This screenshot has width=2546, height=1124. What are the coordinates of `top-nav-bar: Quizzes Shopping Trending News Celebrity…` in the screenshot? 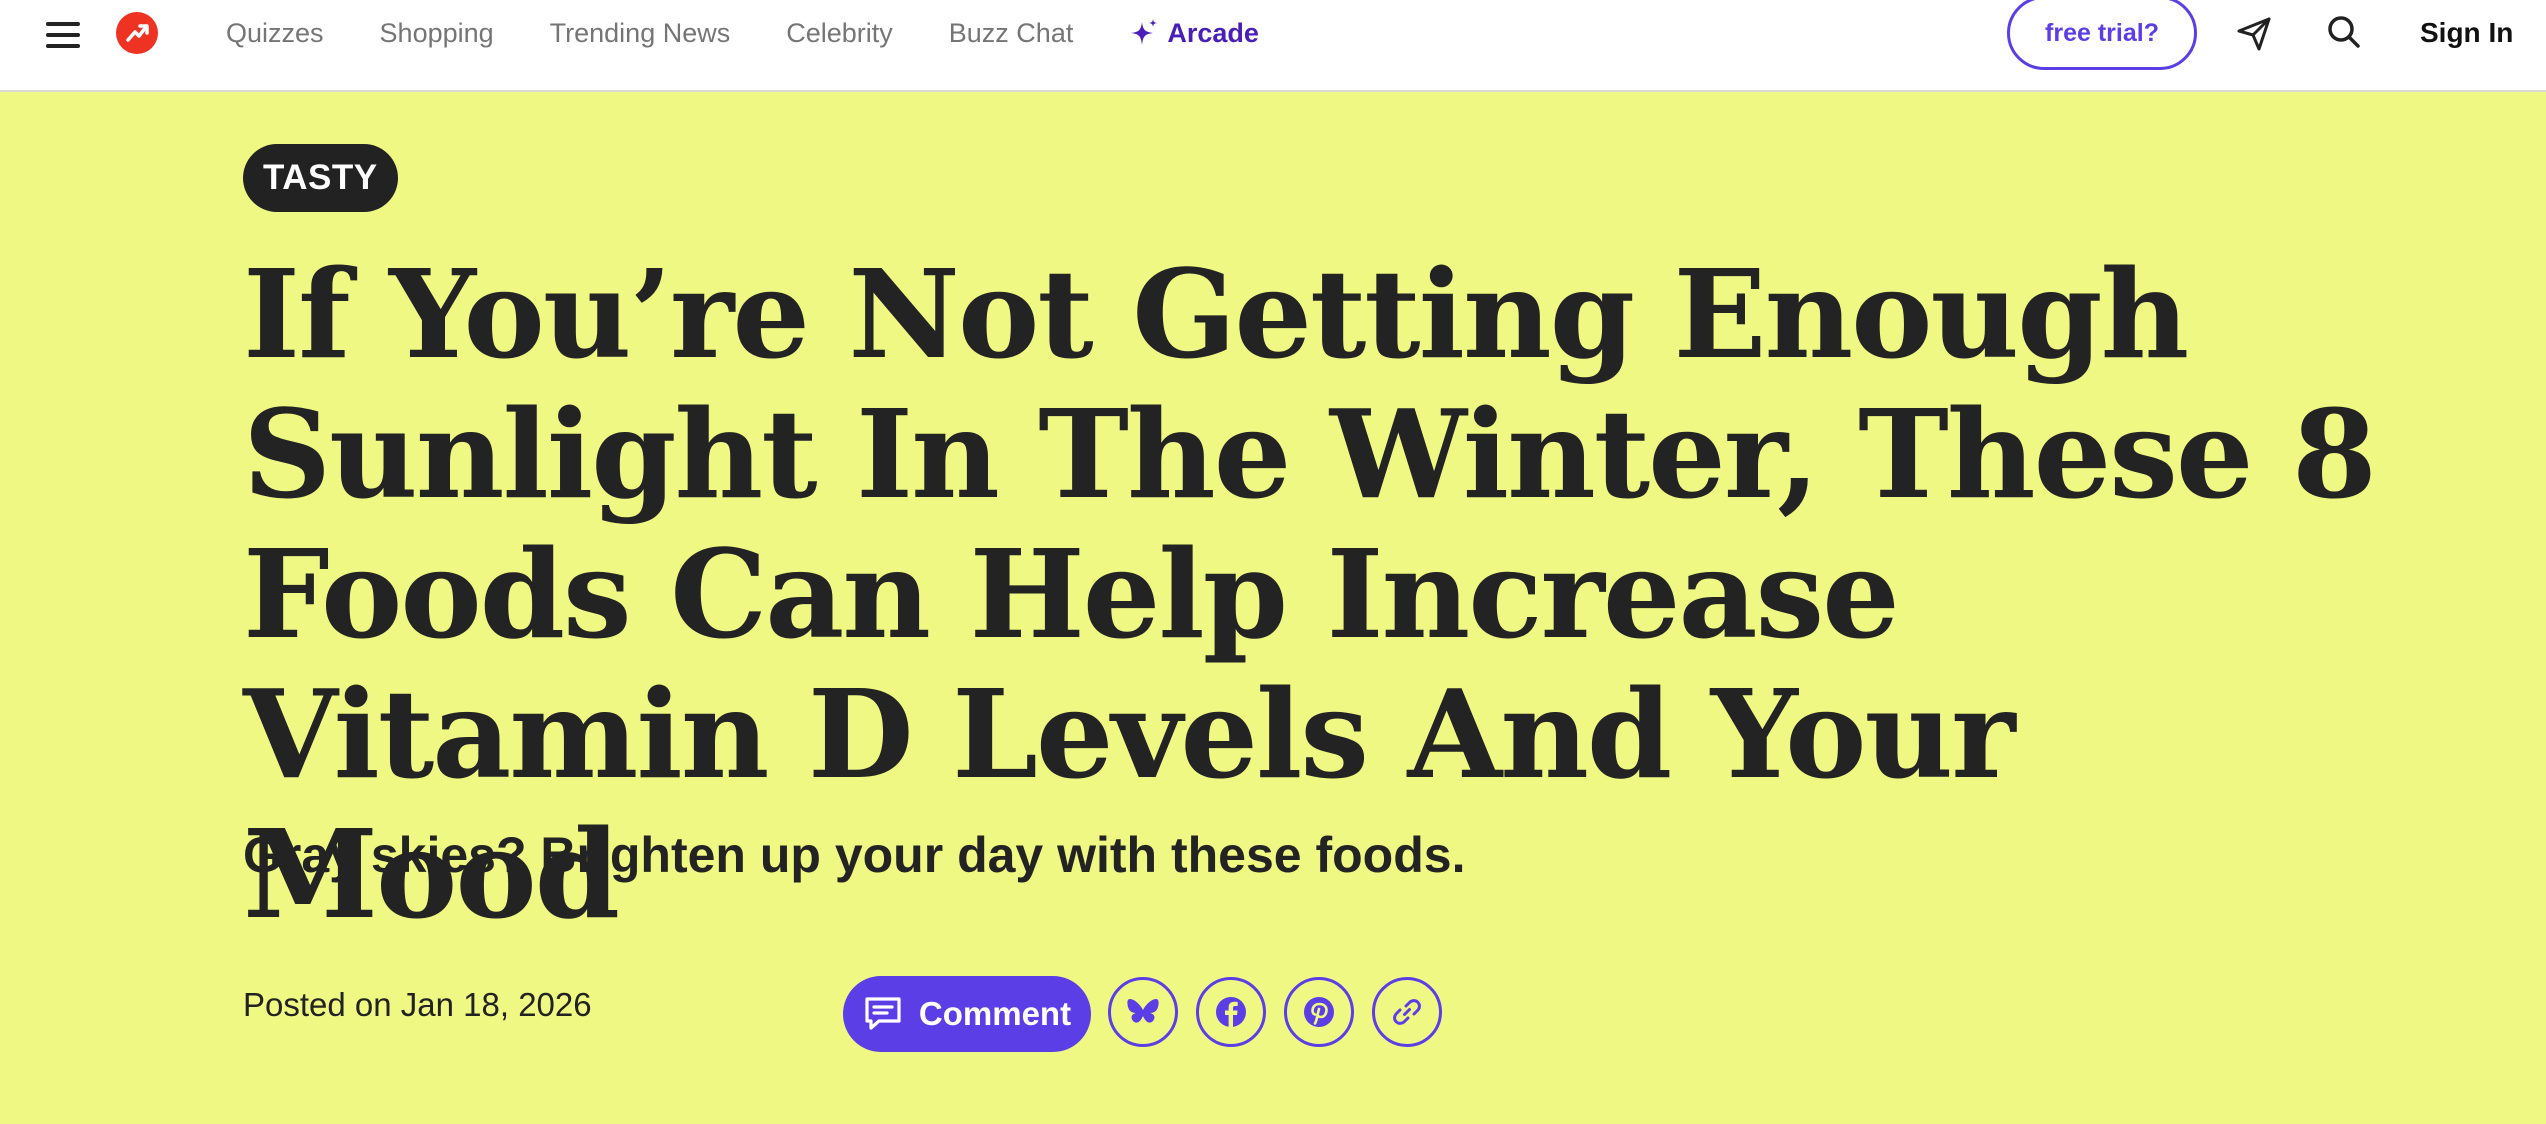 It's located at (1273, 46).